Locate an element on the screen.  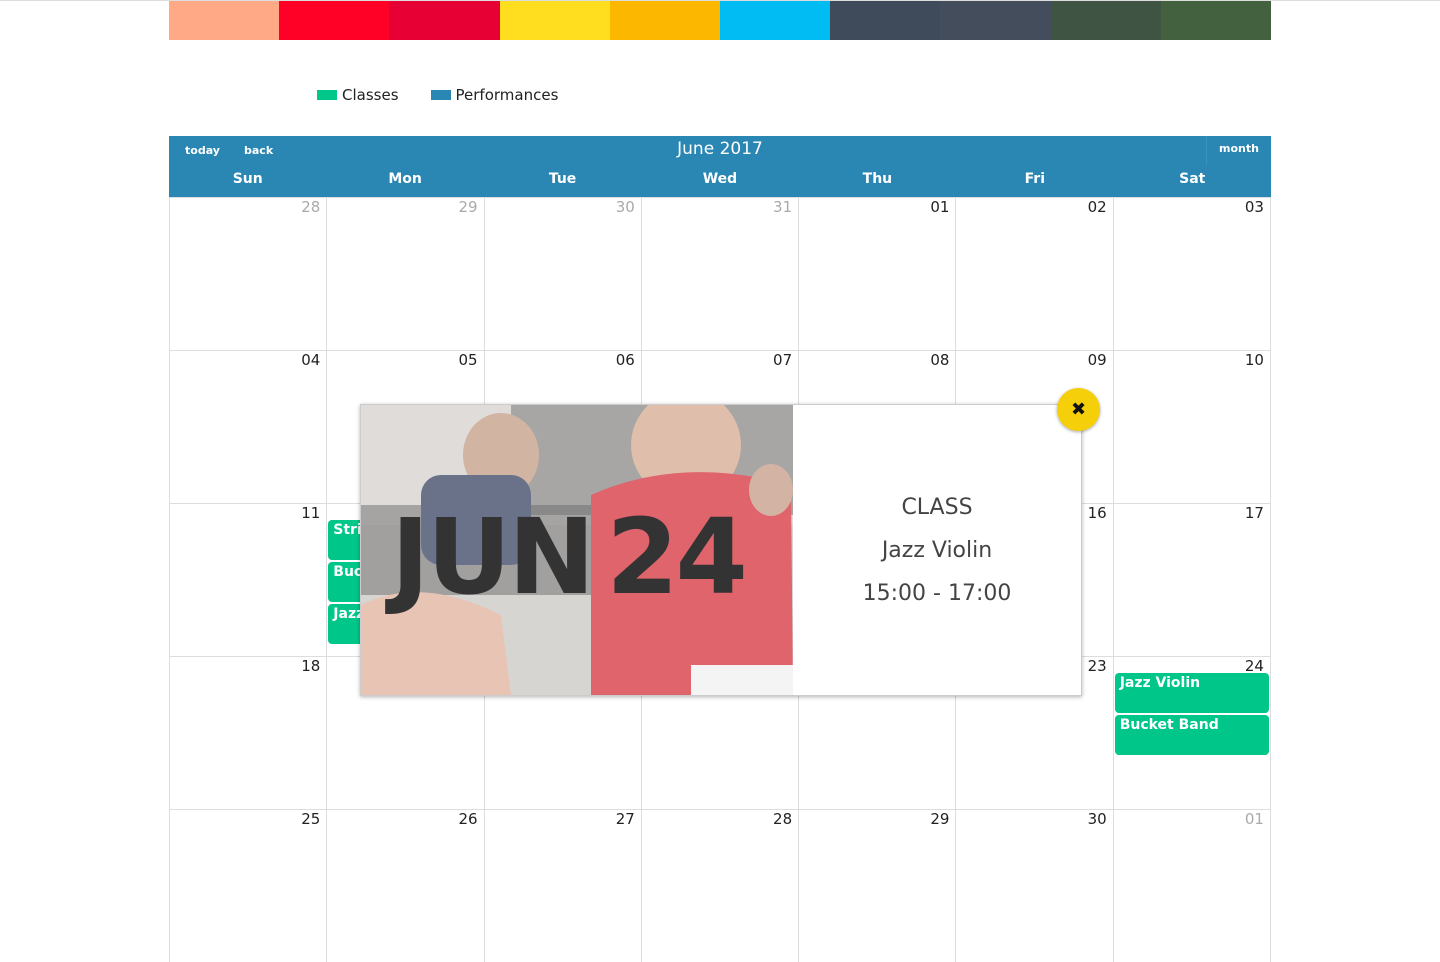
day-cell: 03 is located at coordinates (1191, 273).